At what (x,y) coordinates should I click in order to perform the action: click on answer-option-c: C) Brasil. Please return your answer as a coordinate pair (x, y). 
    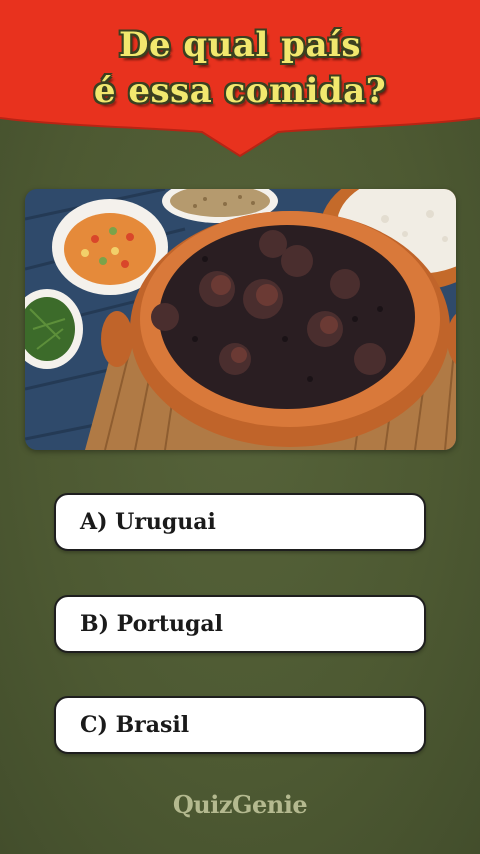
    Looking at the image, I should click on (240, 725).